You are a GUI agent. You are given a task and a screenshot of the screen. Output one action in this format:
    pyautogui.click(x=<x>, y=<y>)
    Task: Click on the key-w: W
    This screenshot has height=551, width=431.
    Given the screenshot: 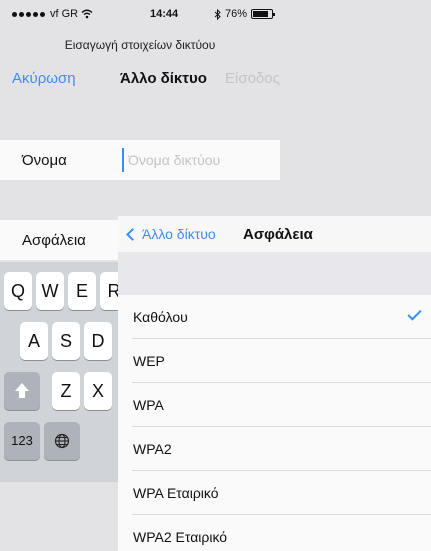 What is the action you would take?
    pyautogui.click(x=50, y=291)
    